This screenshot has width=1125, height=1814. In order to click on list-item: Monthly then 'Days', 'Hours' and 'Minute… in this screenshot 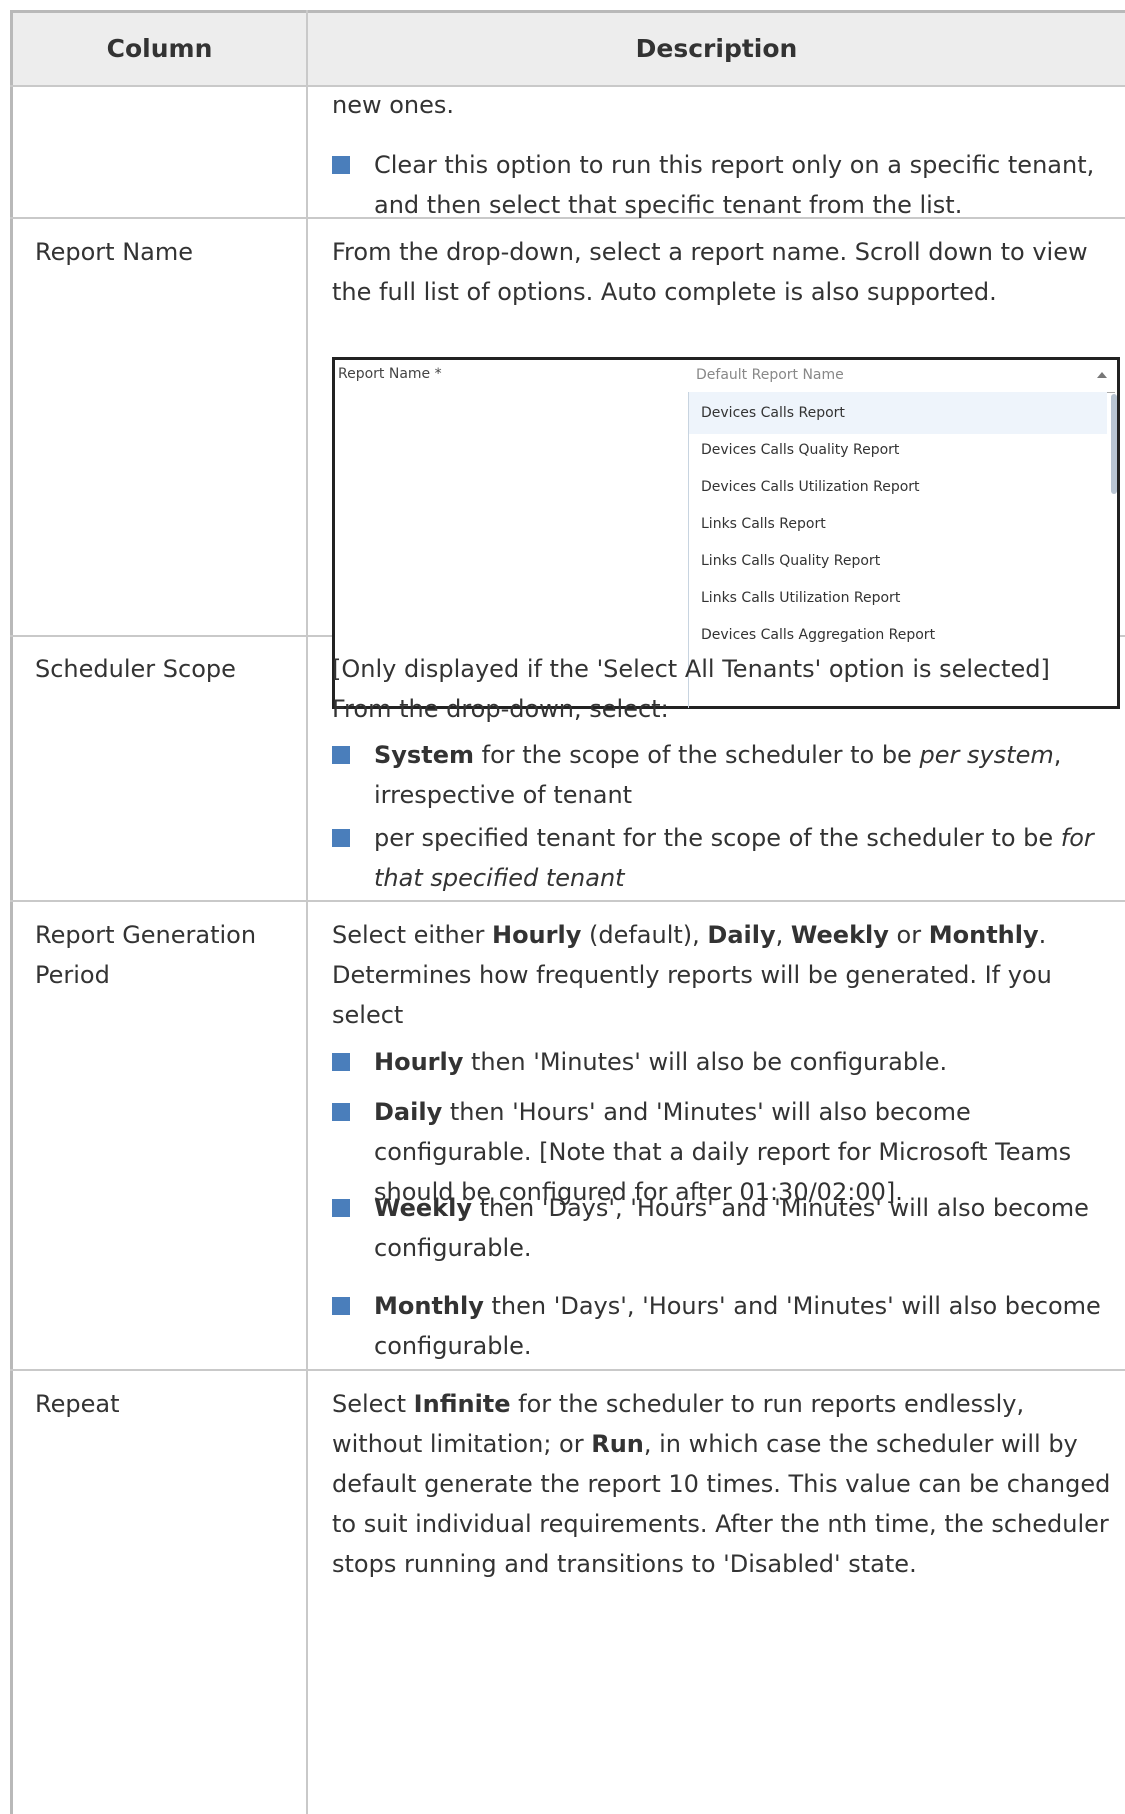, I will do `click(727, 1326)`.